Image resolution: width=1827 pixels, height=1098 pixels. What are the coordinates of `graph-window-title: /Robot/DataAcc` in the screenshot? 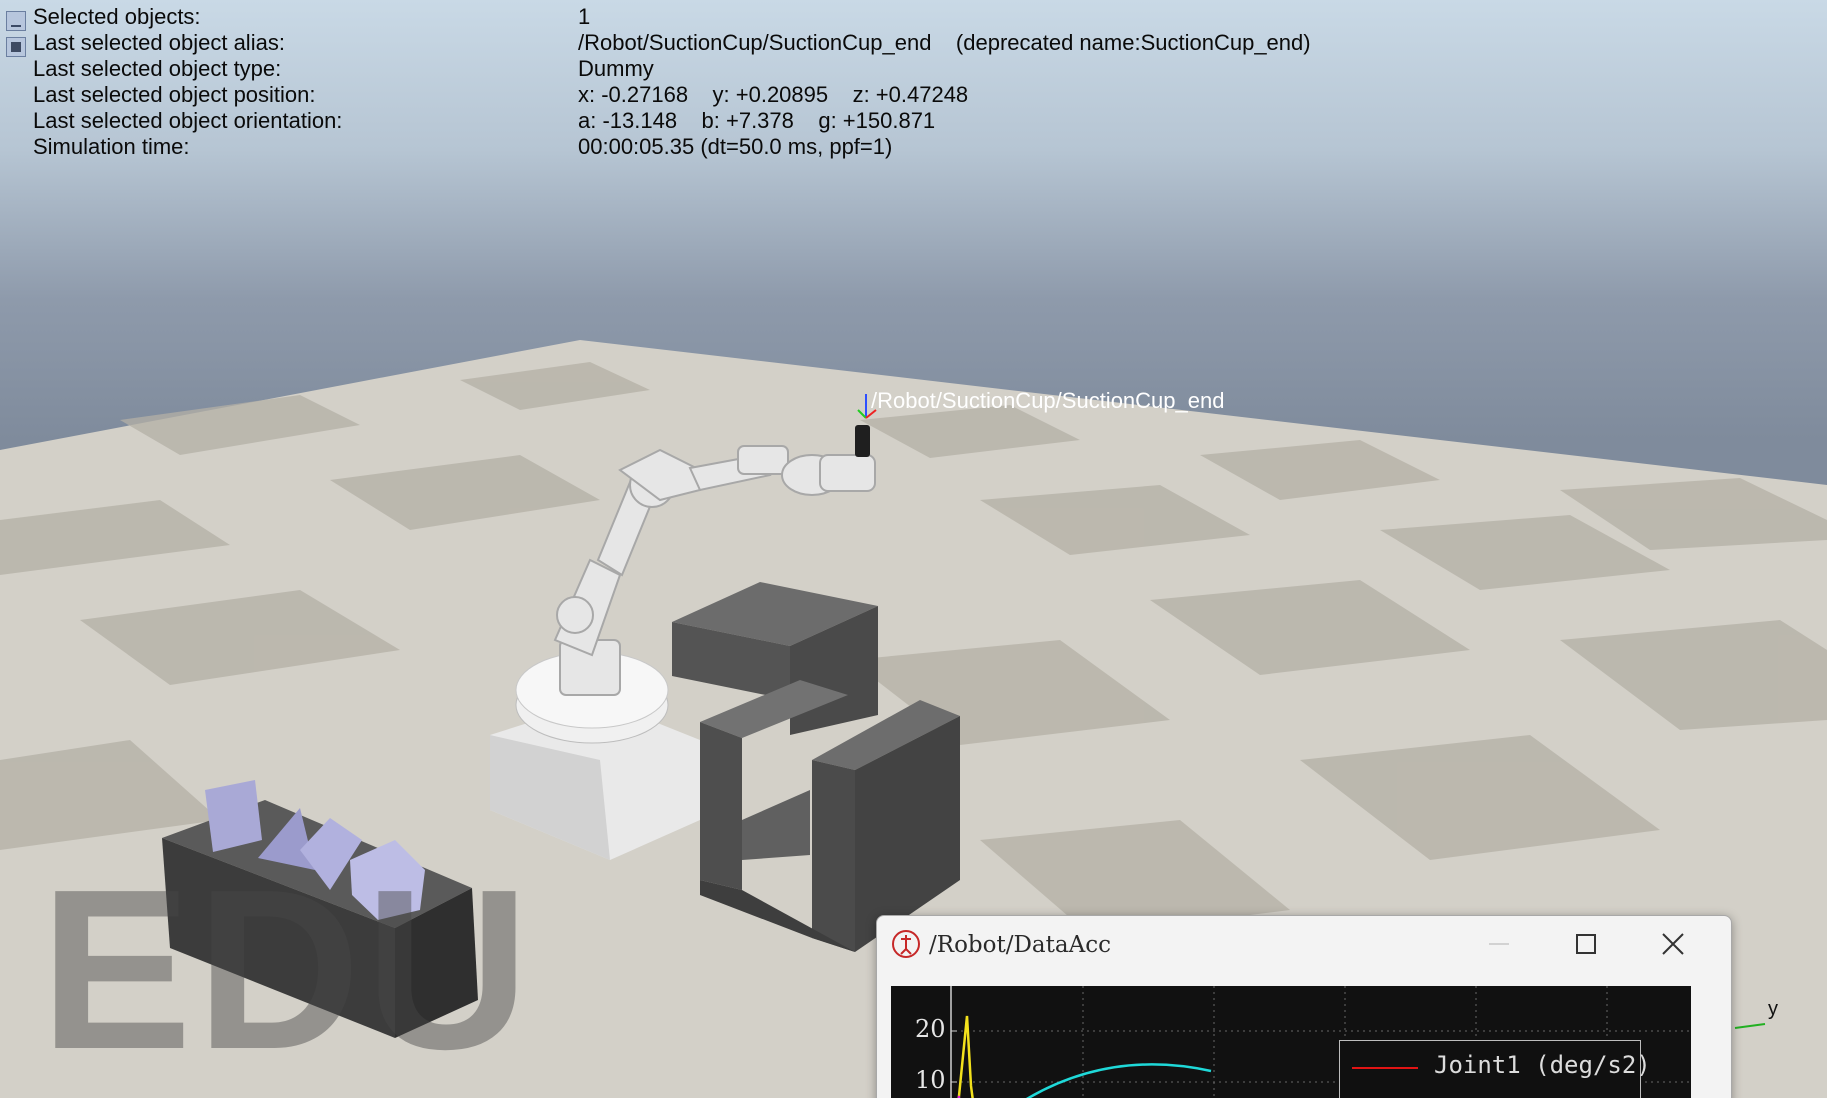 It's located at (1020, 945).